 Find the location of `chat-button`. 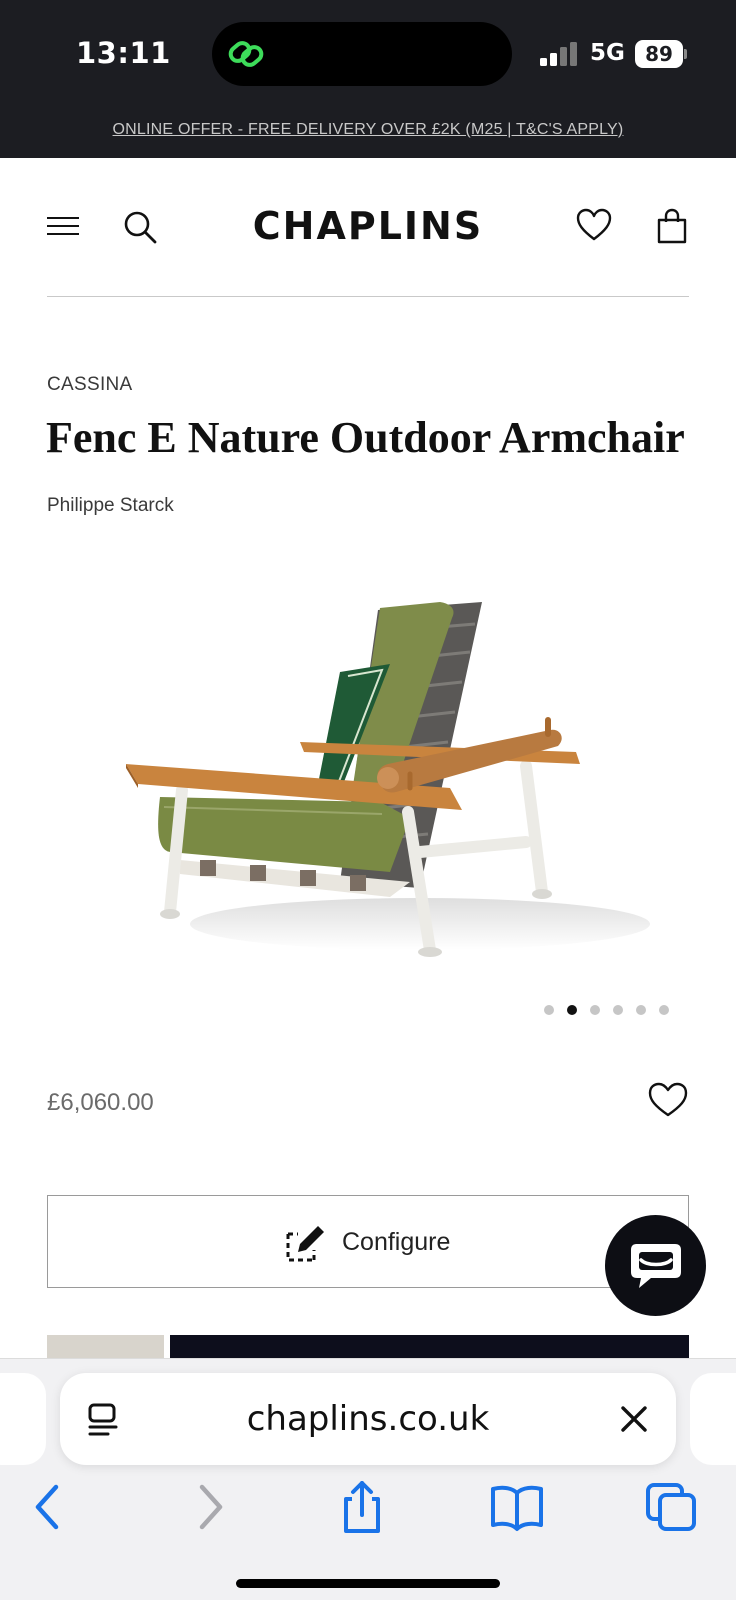

chat-button is located at coordinates (655, 1265).